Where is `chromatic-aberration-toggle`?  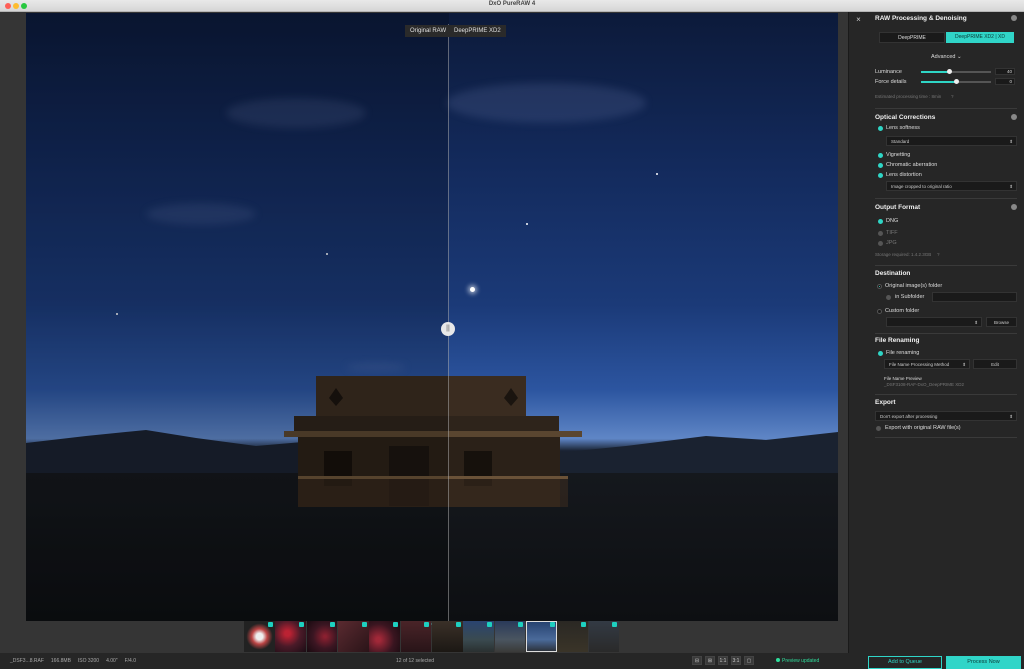
chromatic-aberration-toggle is located at coordinates (880, 165).